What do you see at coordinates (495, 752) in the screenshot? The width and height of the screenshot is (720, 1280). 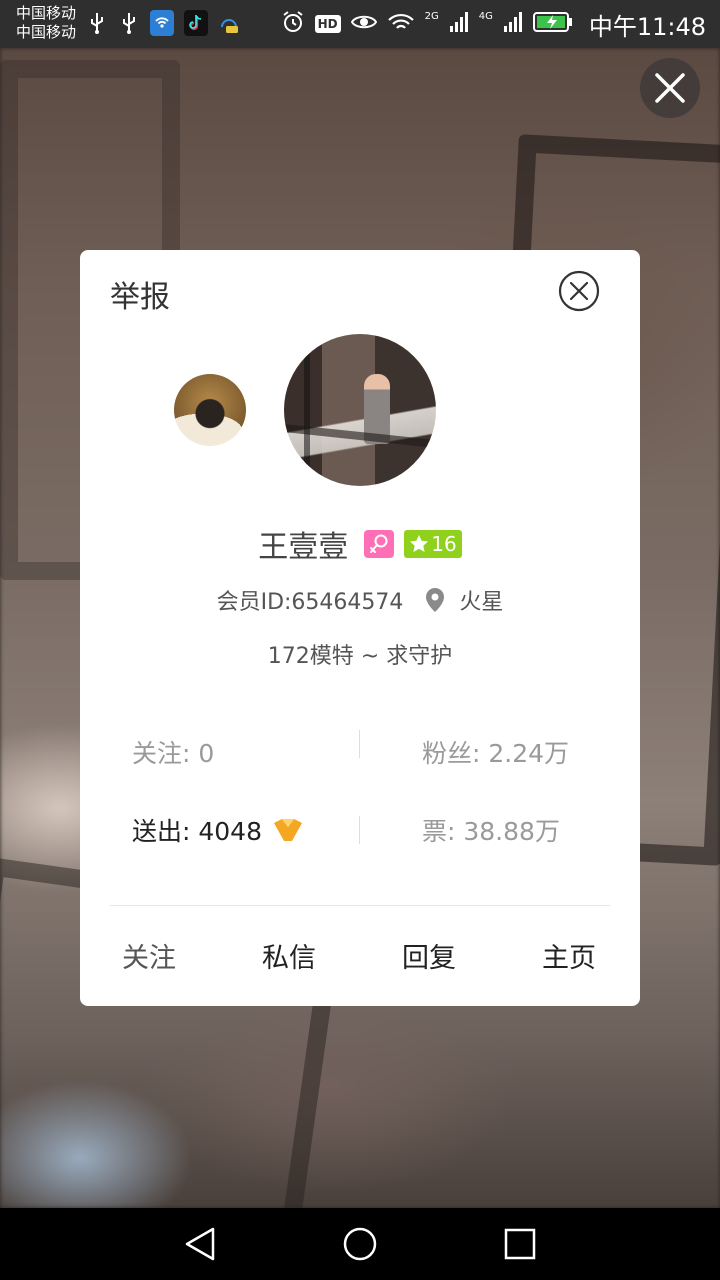 I see `fans-count: 粉丝: 2.24万` at bounding box center [495, 752].